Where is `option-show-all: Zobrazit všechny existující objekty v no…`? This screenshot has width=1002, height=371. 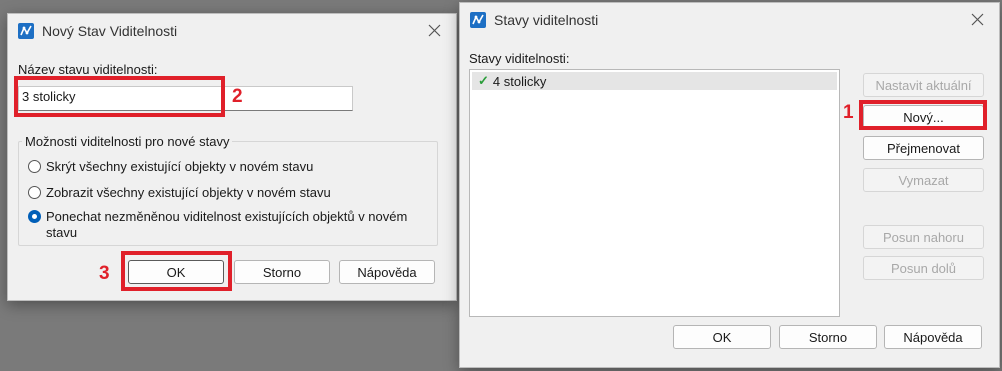
option-show-all: Zobrazit všechny existující objekty v no… is located at coordinates (179, 193).